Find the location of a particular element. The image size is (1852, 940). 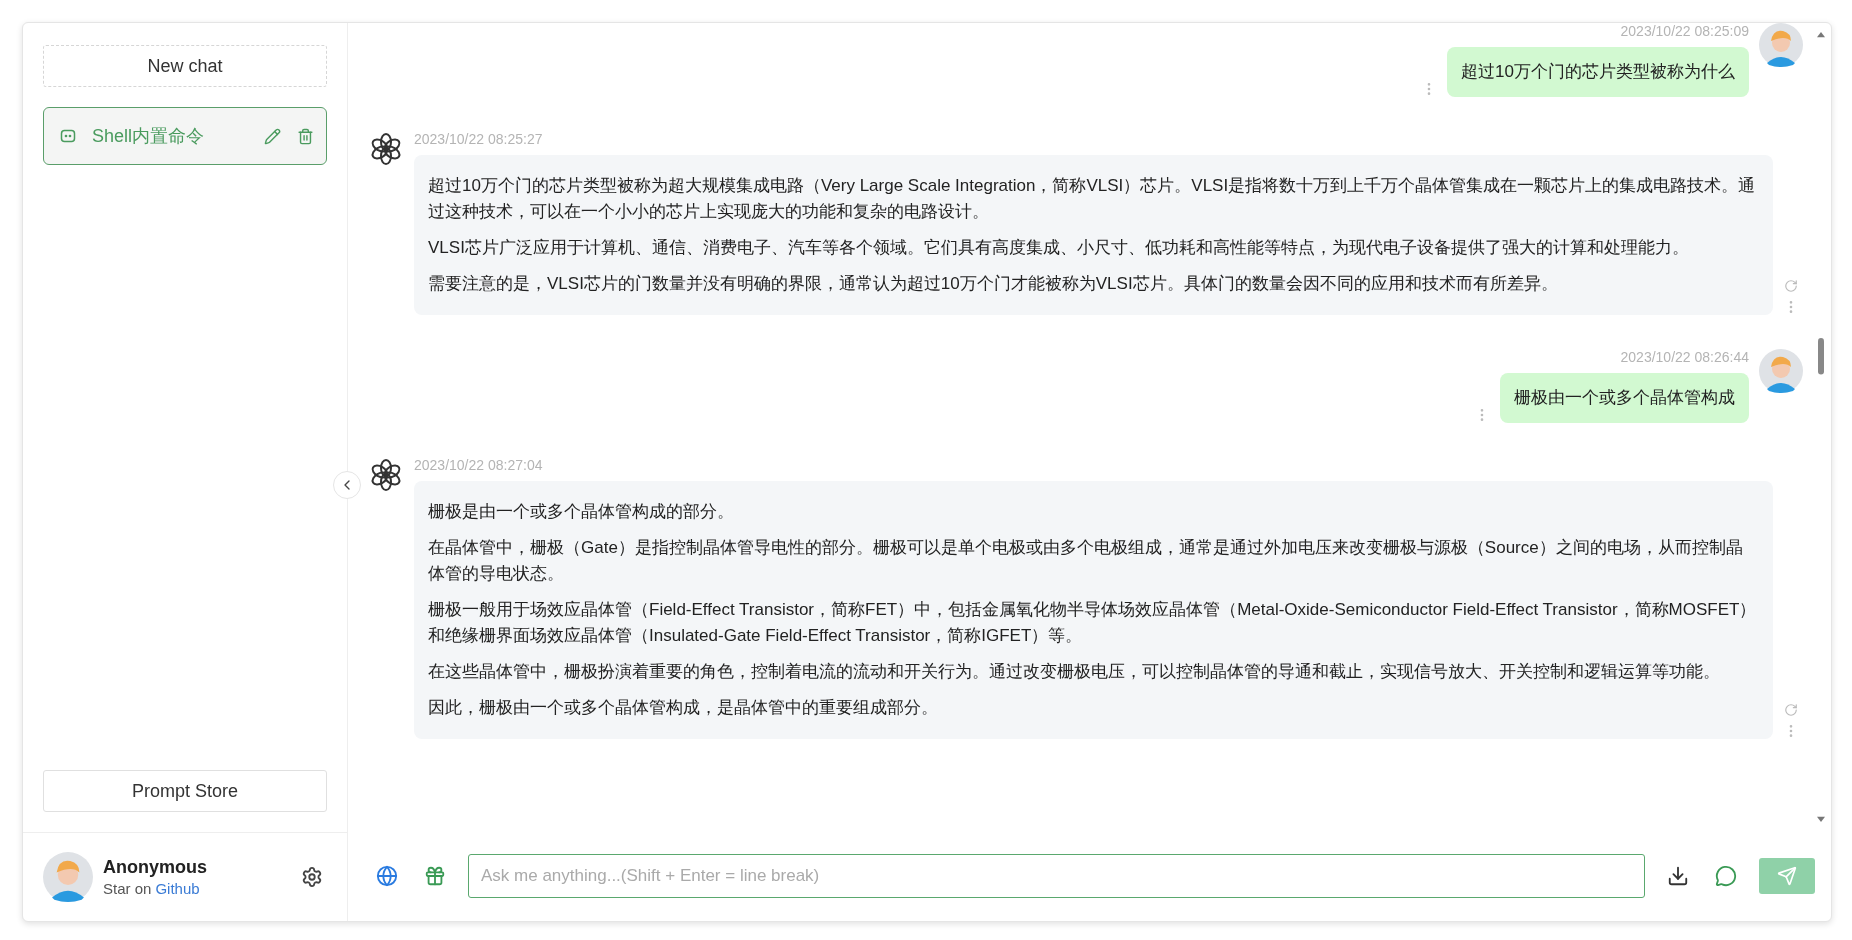

message-paragraph: 超过10万个门的芯片类型被称为超大规模集成电路（Very Large Scale Integration，简称VLSI）芯片。VLSI是指将数十万到上千万个晶体管集成在一颗芯片上的集成电路技术。通过这种技术，可以在一个小小的芯片上实现庞大的功能和复杂的电路设计。 is located at coordinates (1092, 199).